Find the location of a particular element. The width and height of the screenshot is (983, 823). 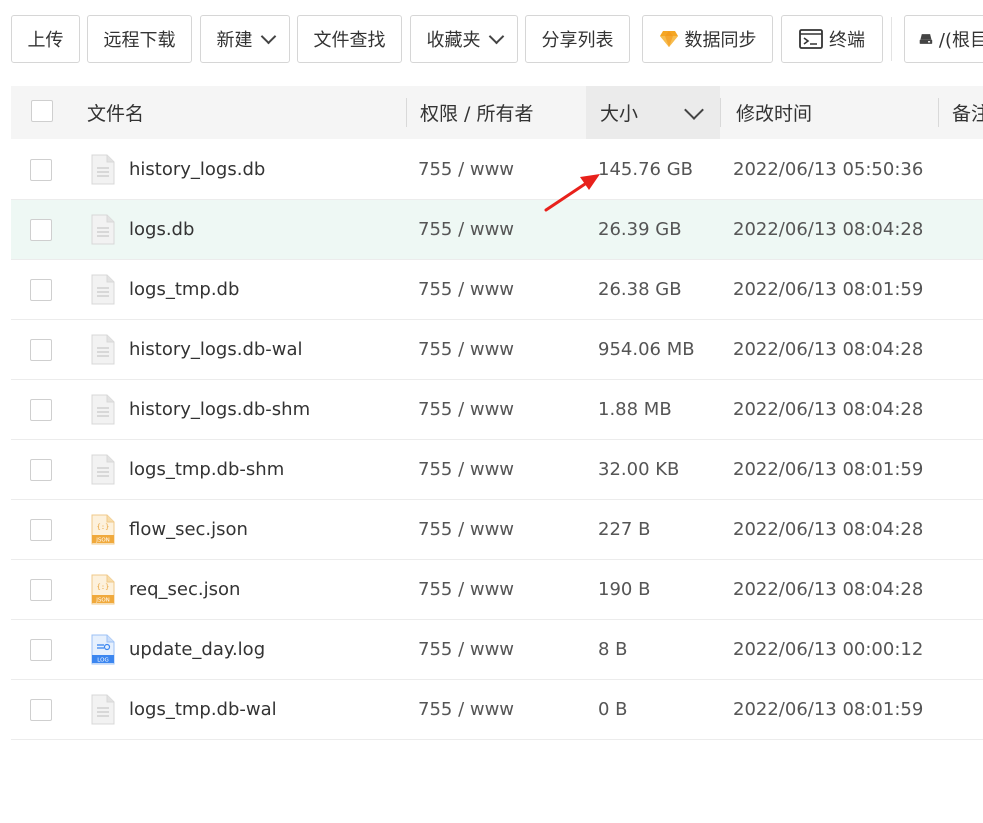

new-label: 新建 is located at coordinates (234, 40).